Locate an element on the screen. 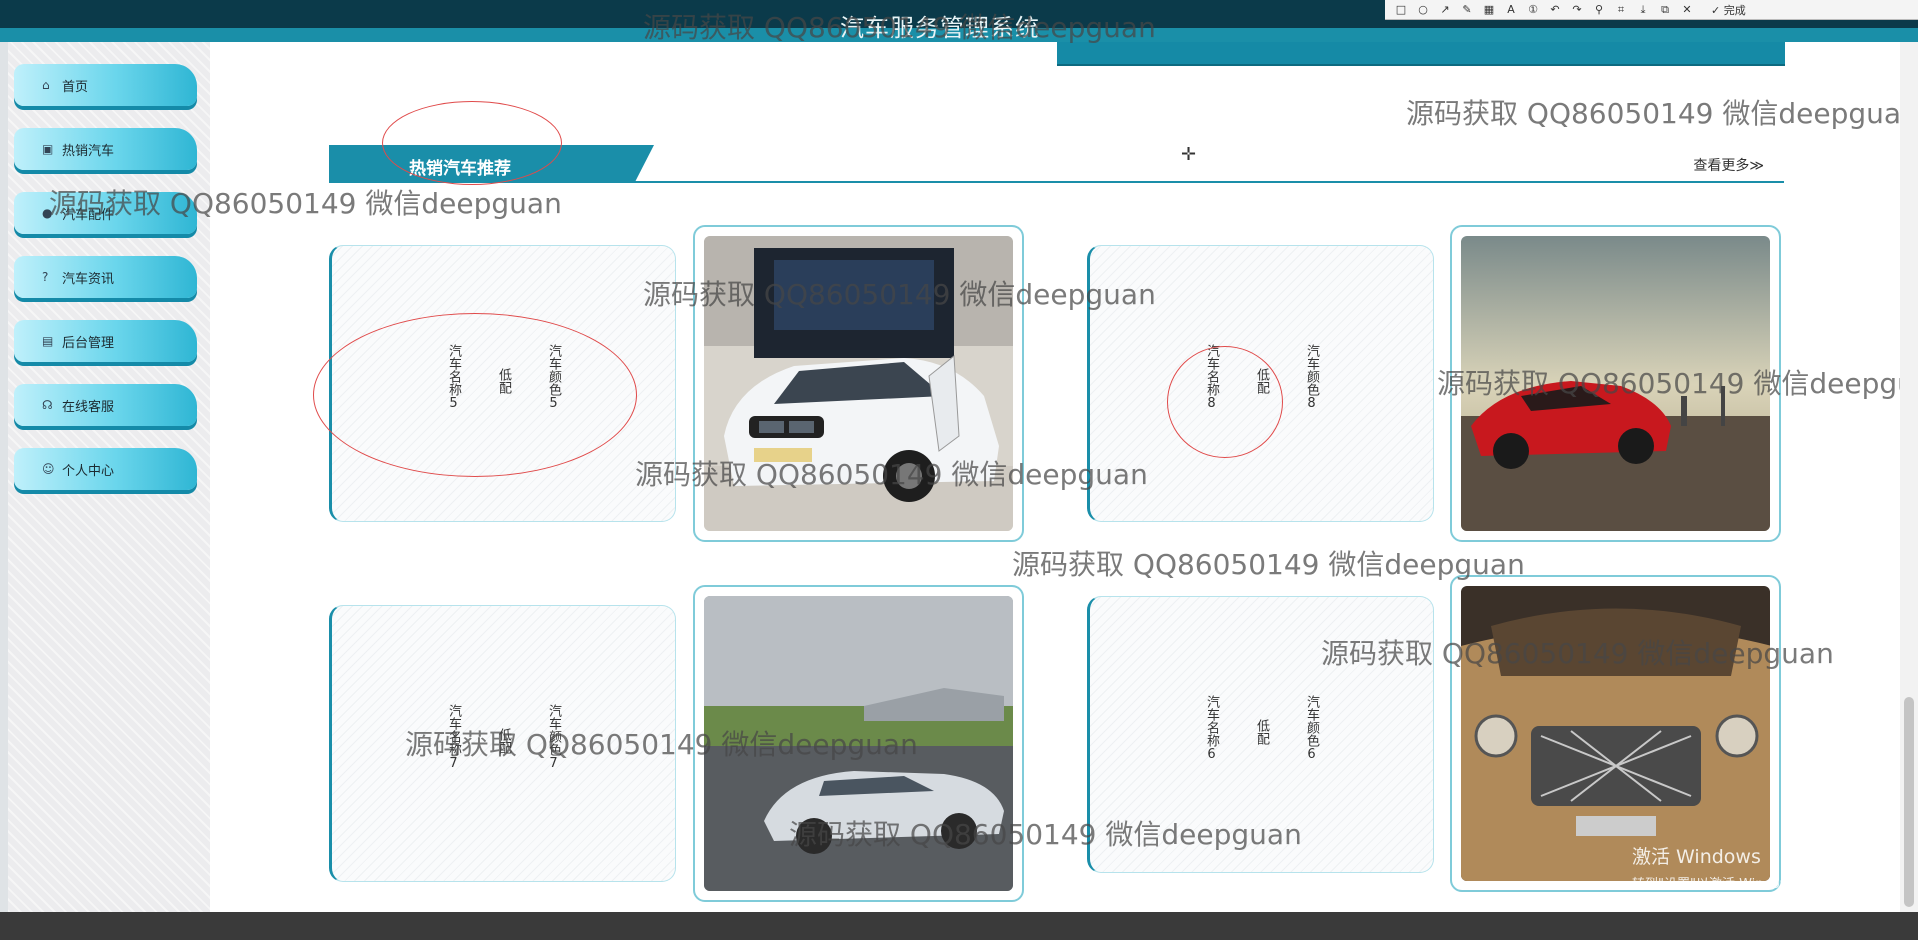 Image resolution: width=1918 pixels, height=940 pixels. sidebar-item-label: 汽车配件 is located at coordinates (88, 215).